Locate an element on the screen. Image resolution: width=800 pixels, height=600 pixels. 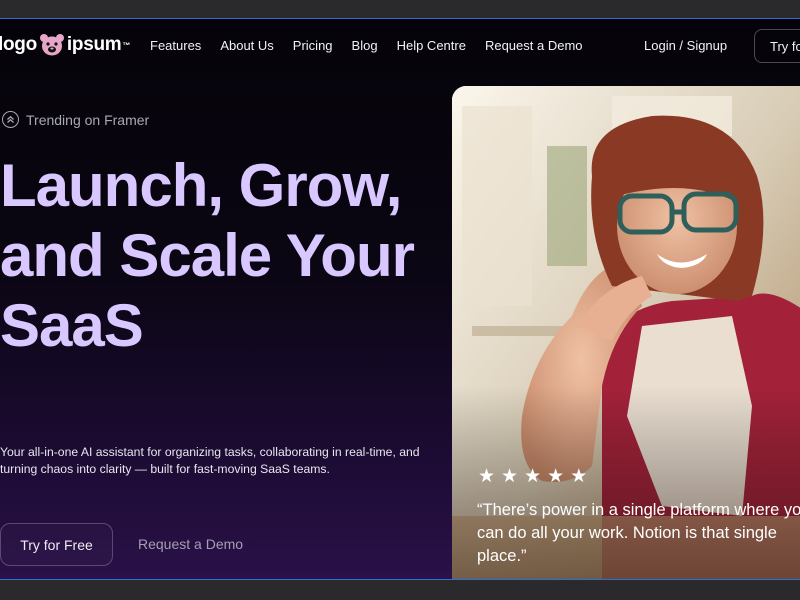
try-free-button: Try for Free is located at coordinates (56, 544).